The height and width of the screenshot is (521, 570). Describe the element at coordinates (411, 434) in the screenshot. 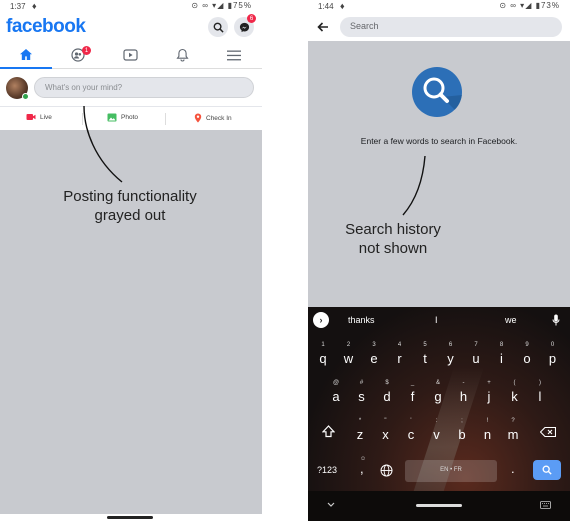

I see `key-label-c: c` at that location.